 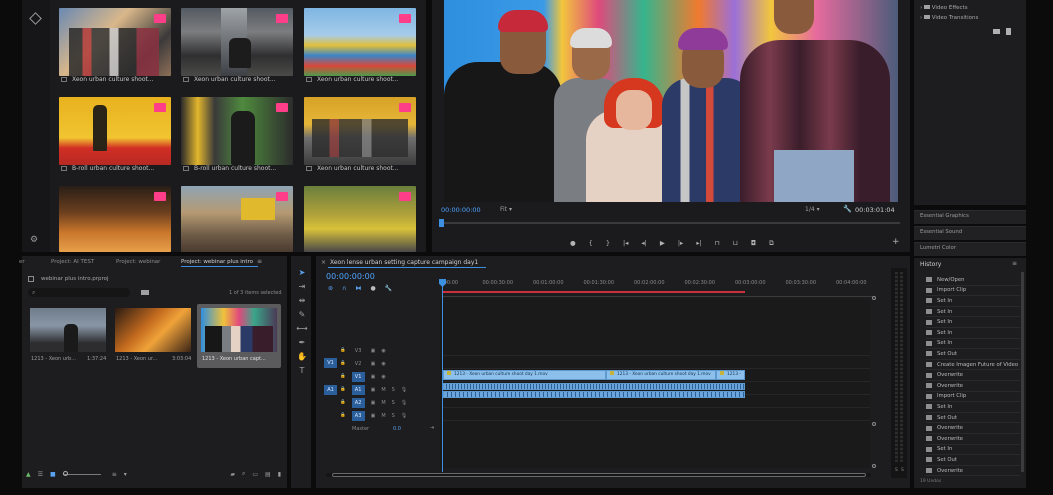 I want to click on program-timecode-left: 00:00:00:00, so click(x=461, y=210).